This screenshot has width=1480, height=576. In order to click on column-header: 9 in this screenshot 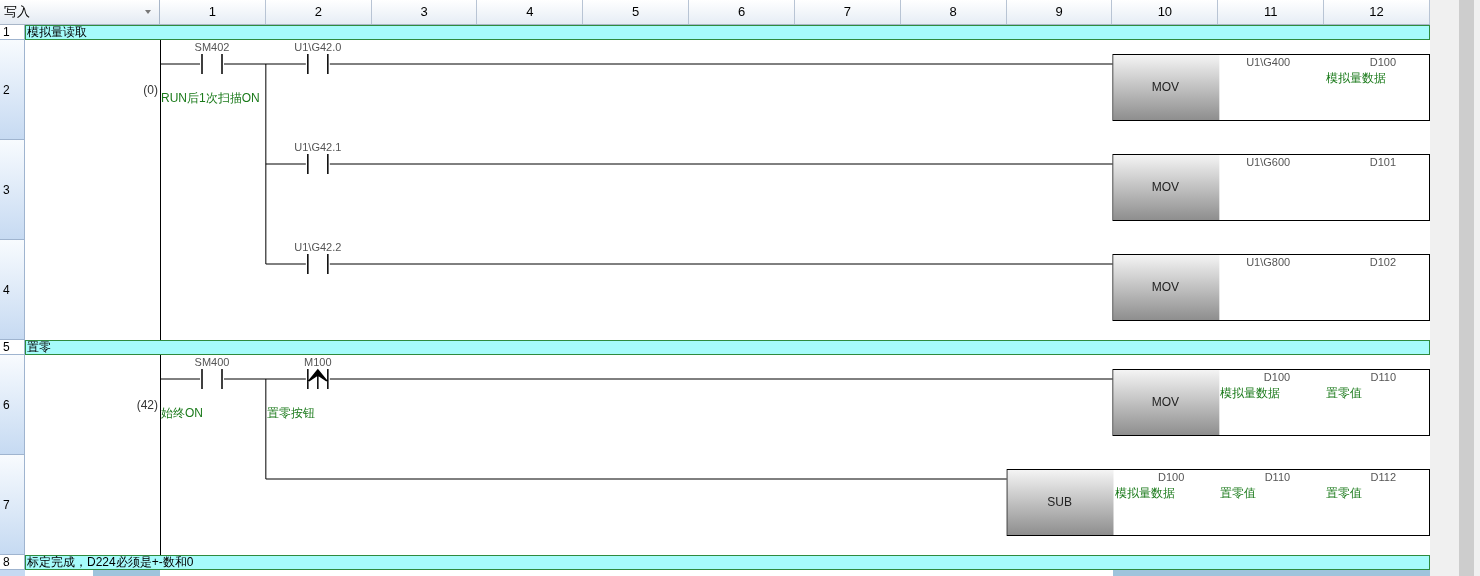, I will do `click(1059, 12)`.